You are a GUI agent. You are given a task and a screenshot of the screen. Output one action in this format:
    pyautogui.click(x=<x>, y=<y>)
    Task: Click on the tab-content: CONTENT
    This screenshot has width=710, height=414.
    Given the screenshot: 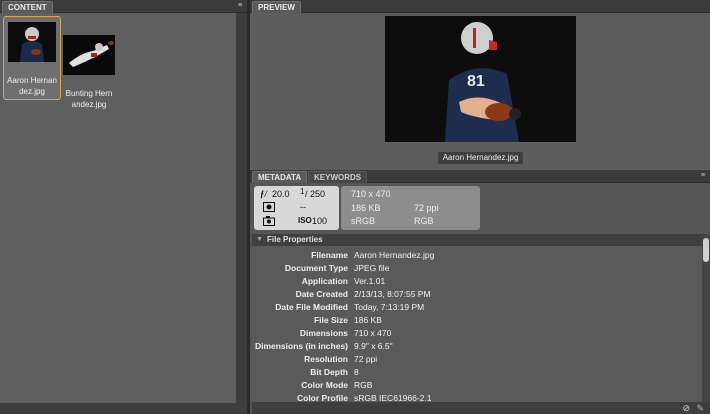 What is the action you would take?
    pyautogui.click(x=27, y=7)
    